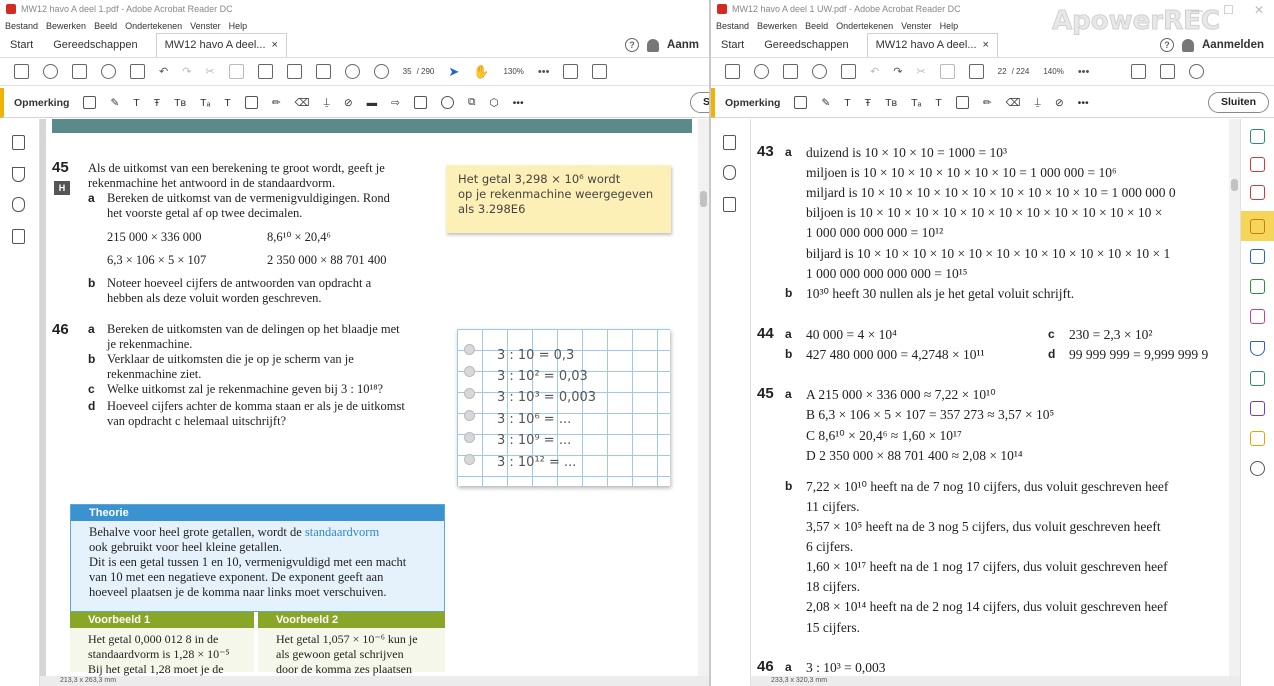 The width and height of the screenshot is (1274, 686). I want to click on page-indicator: 22 / 224, so click(1014, 71).